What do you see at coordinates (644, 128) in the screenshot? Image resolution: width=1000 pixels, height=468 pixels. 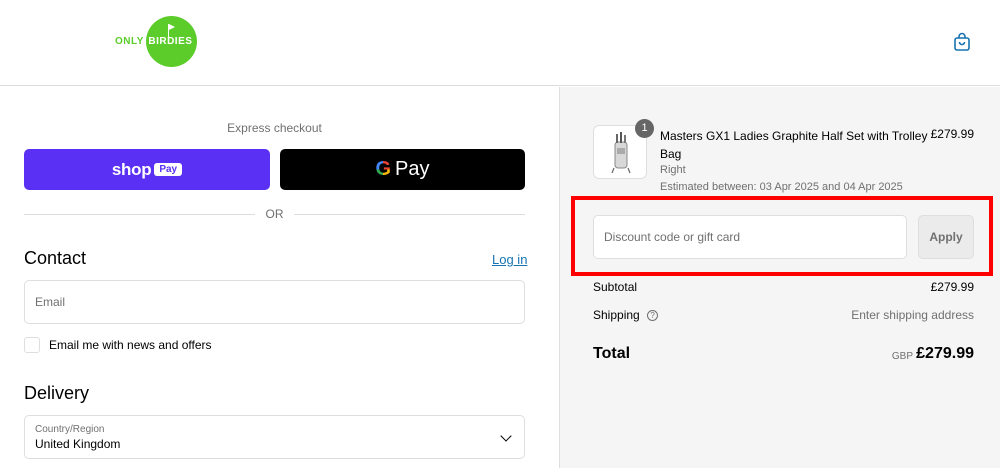 I see `quantity-badge: 1` at bounding box center [644, 128].